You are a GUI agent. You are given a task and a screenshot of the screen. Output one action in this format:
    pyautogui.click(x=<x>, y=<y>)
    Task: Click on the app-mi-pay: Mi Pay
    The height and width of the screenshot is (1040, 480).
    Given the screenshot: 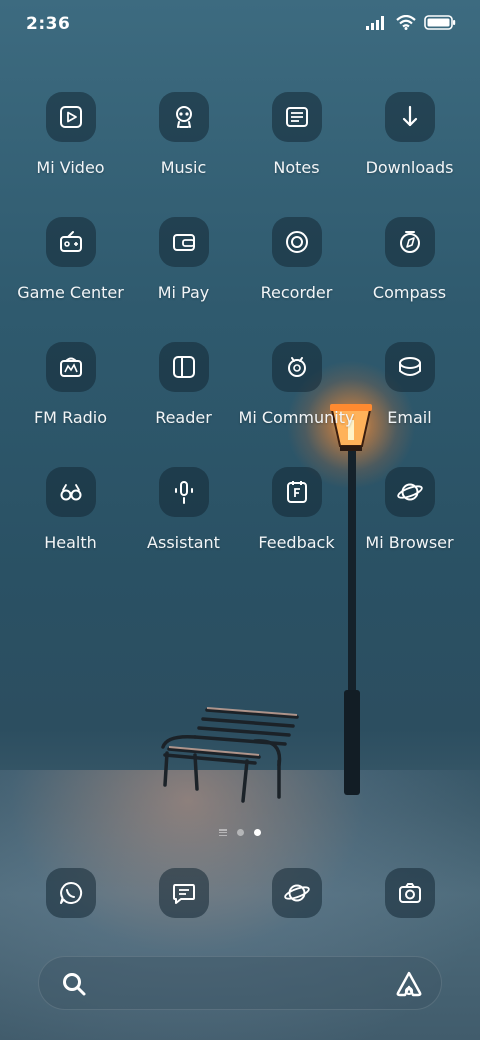 What is the action you would take?
    pyautogui.click(x=183, y=266)
    